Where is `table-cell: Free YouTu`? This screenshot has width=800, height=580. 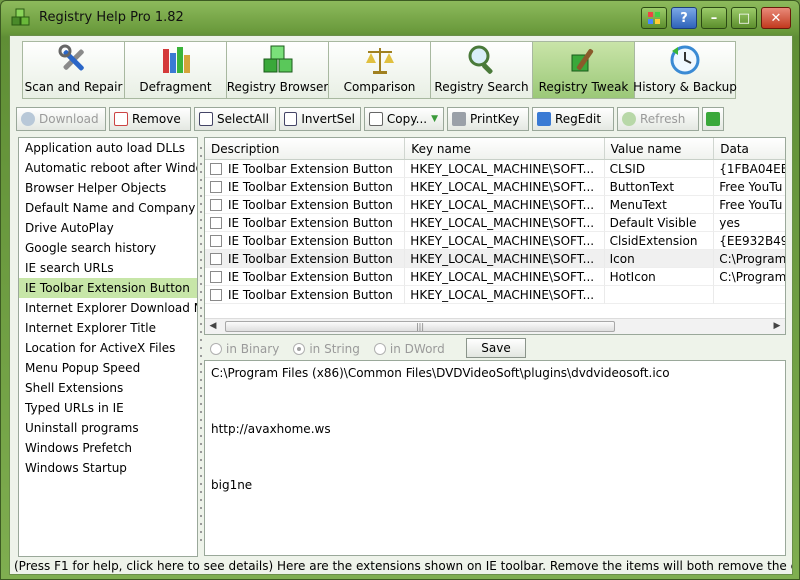
table-cell: Free YouTu is located at coordinates (749, 187).